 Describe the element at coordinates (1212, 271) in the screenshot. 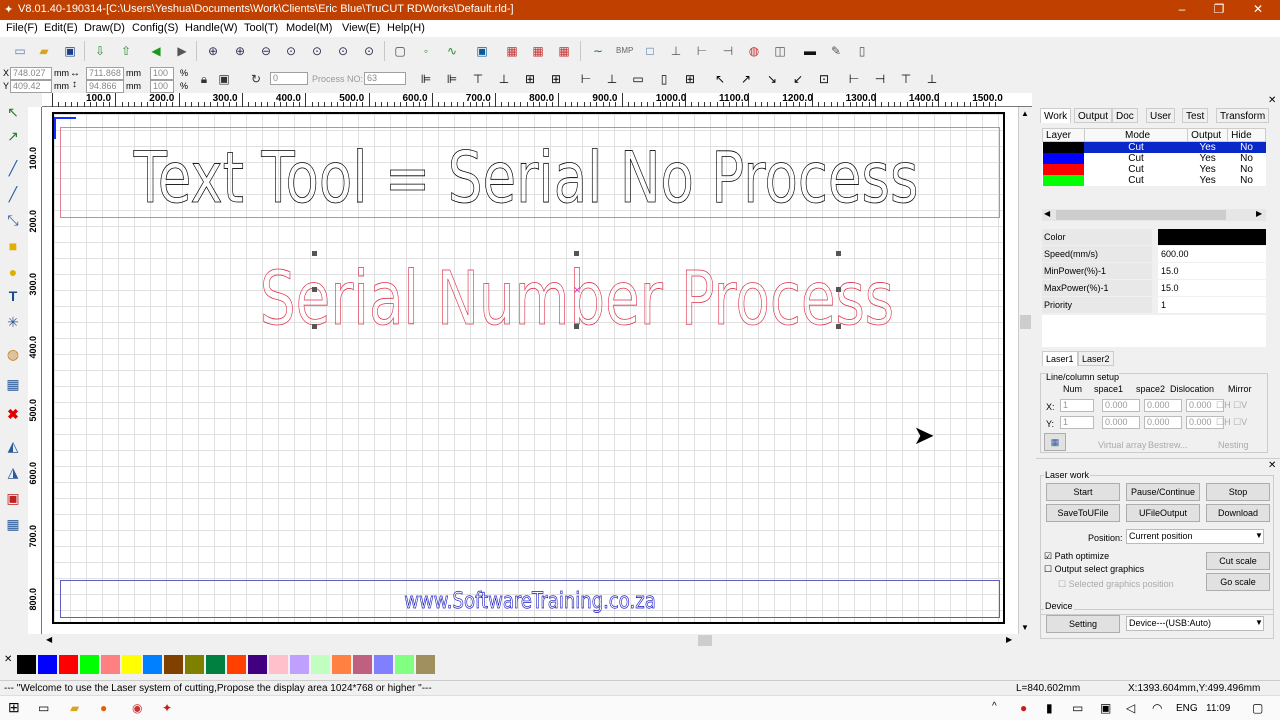

I see `prop-minpower-value: 15.0` at that location.